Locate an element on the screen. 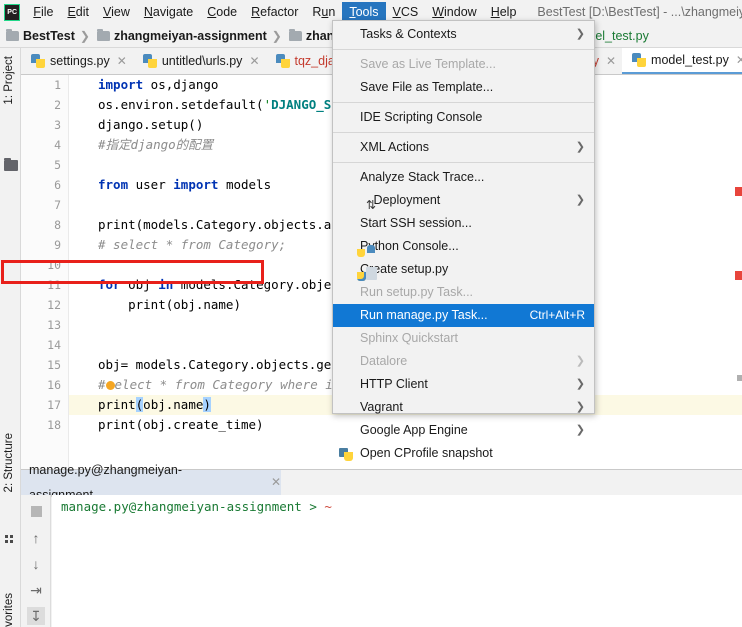 Image resolution: width=742 pixels, height=627 pixels. code-line-9: # select * from Category; is located at coordinates (192, 244).